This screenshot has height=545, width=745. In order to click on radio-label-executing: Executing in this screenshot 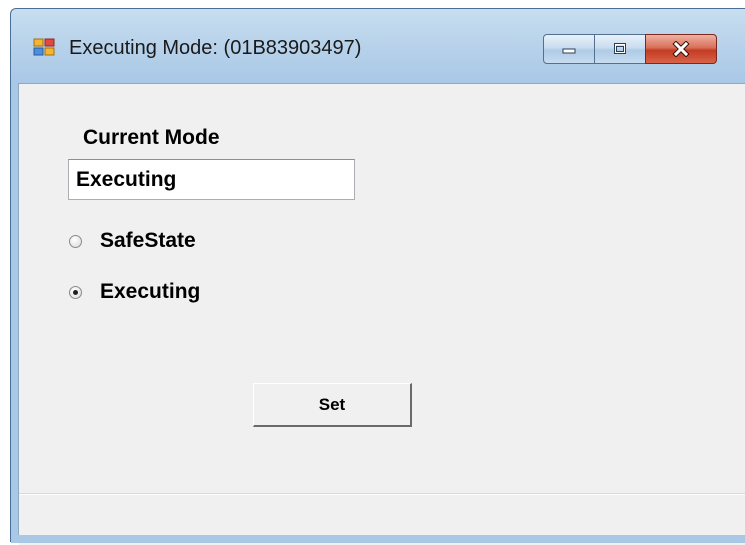, I will do `click(150, 292)`.